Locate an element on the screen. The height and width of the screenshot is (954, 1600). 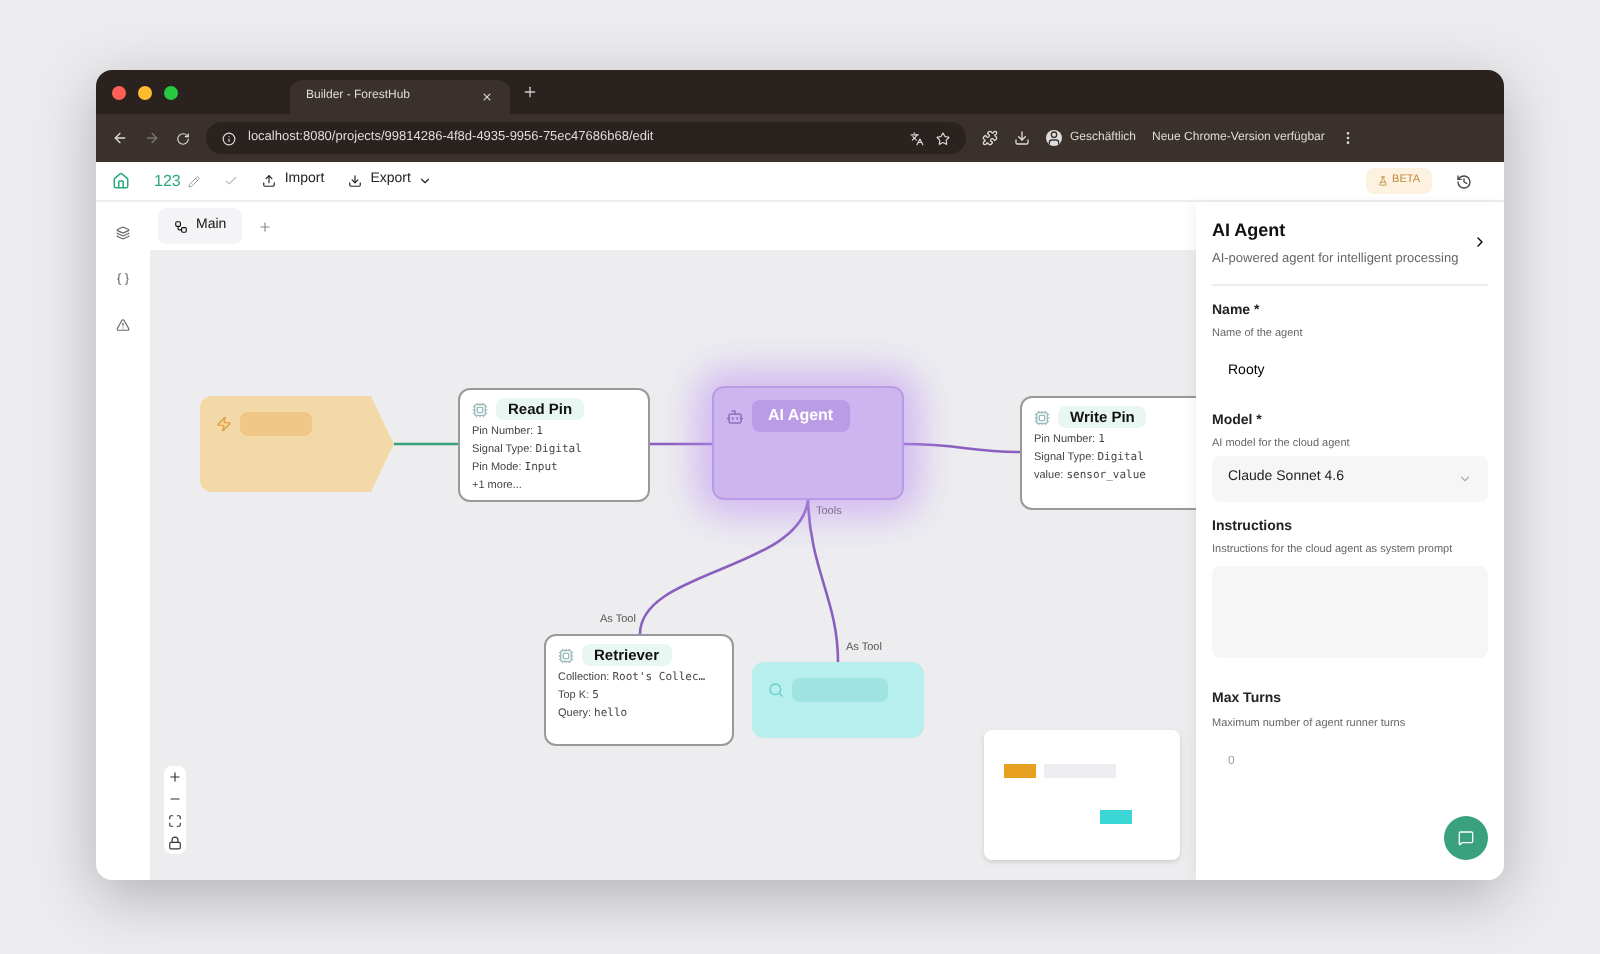
node-title: AI Agent is located at coordinates (801, 416).